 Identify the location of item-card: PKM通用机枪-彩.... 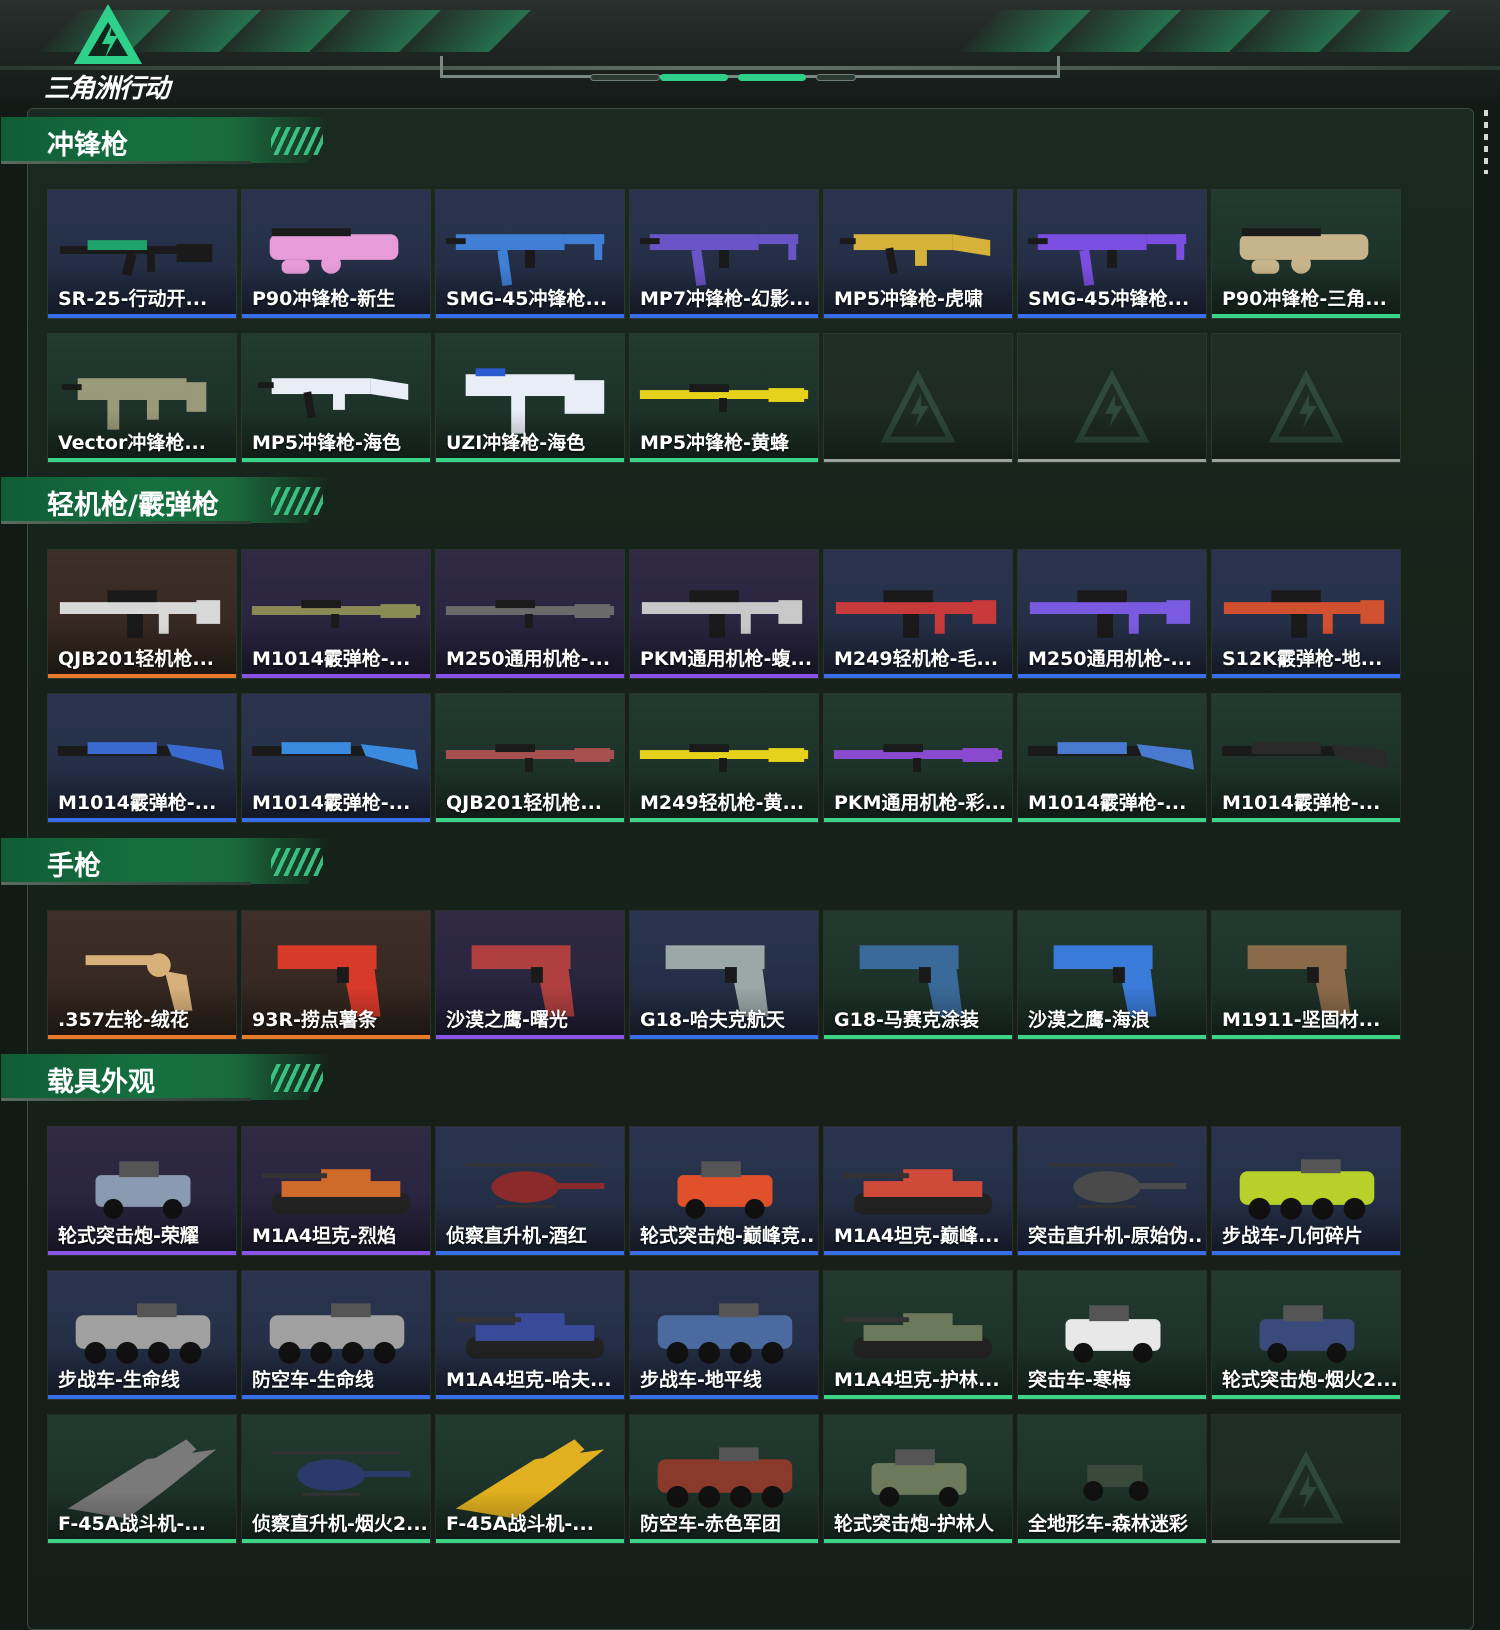
(918, 758).